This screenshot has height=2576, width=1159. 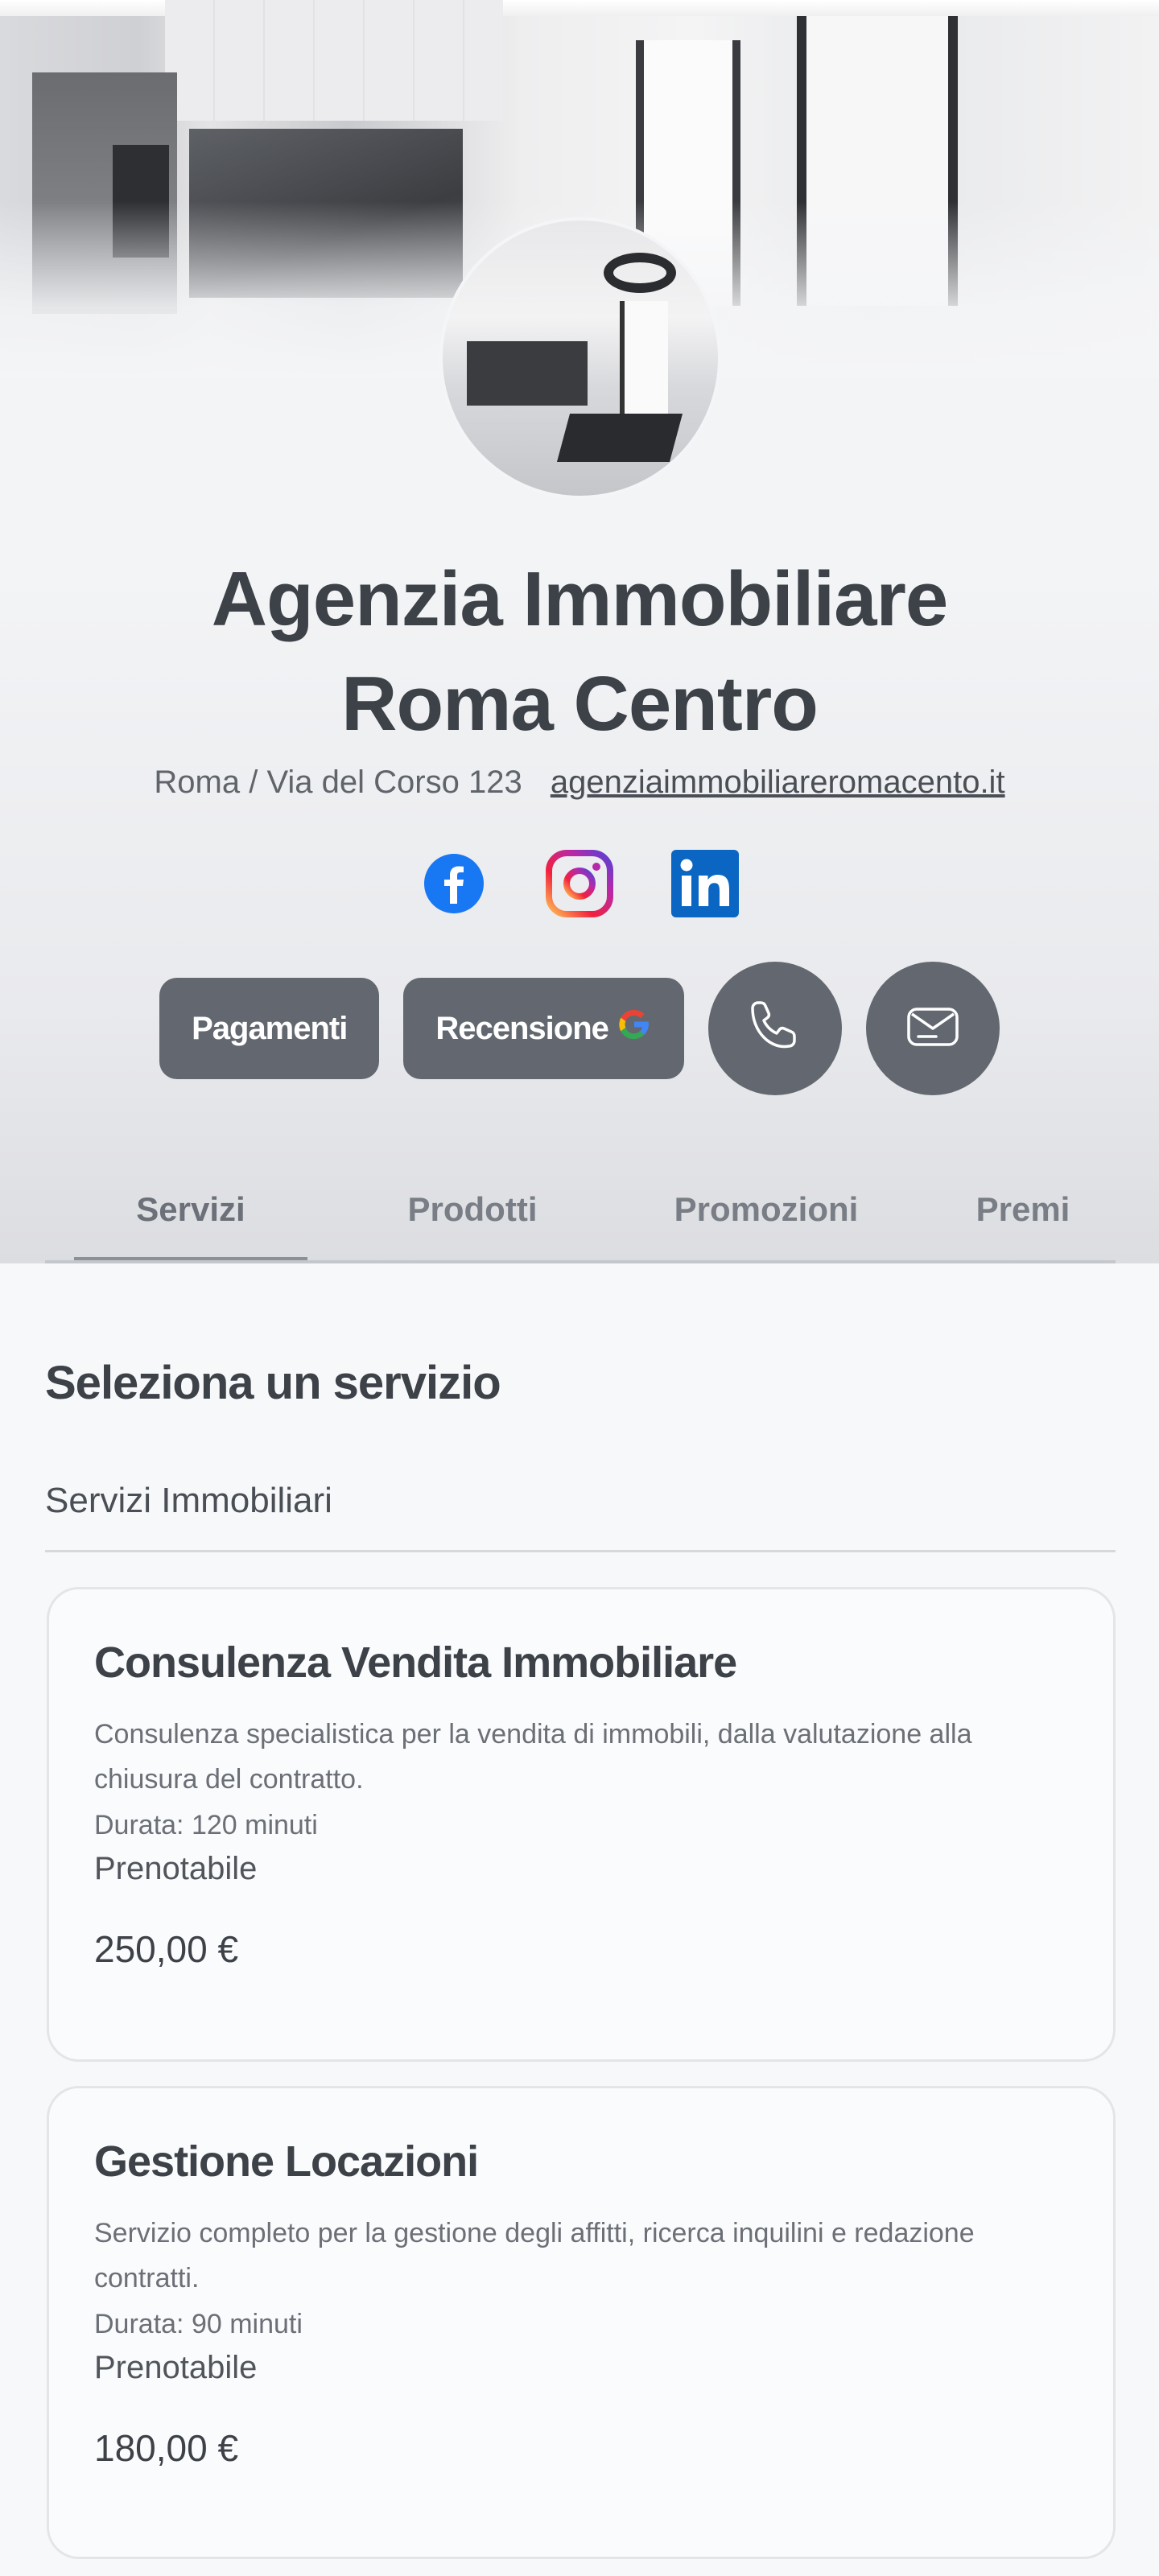 I want to click on review-label: Recensione, so click(x=522, y=1028).